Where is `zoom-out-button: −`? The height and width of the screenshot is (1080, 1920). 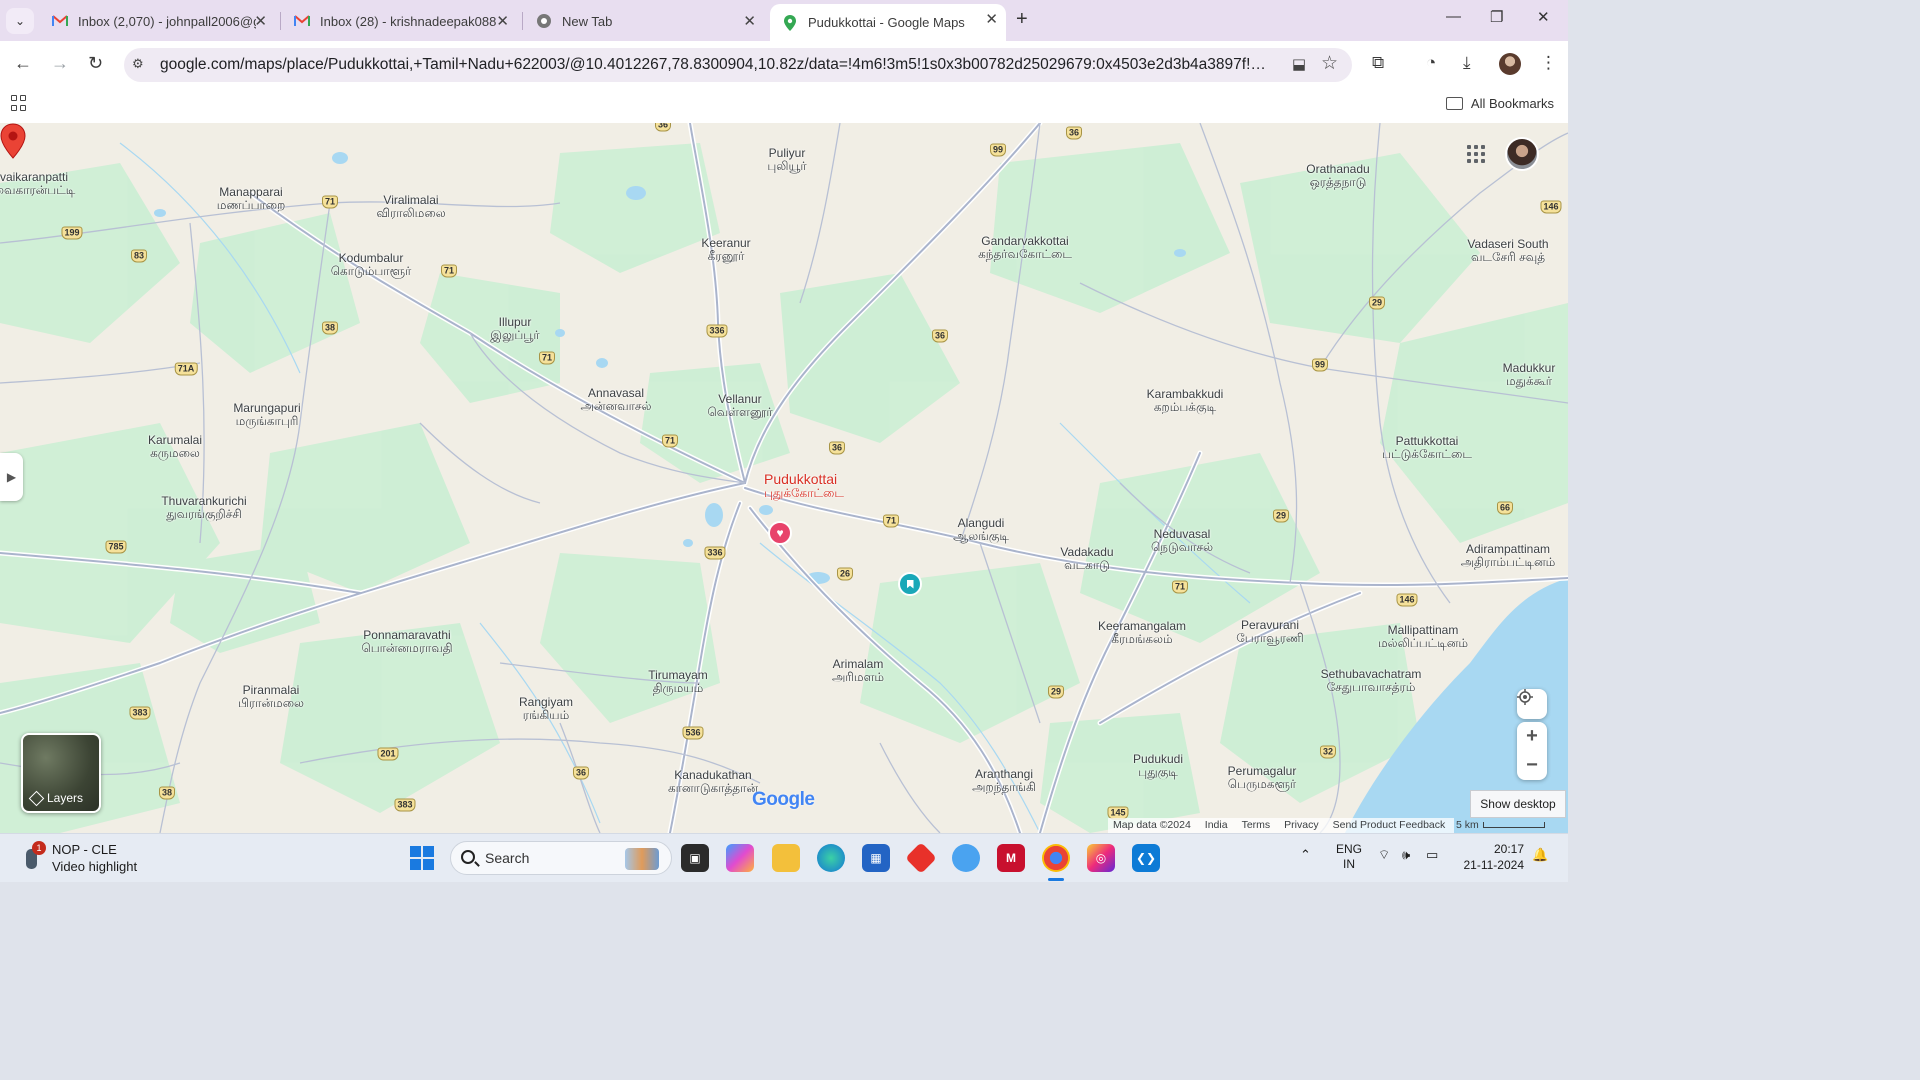 zoom-out-button: − is located at coordinates (1532, 765).